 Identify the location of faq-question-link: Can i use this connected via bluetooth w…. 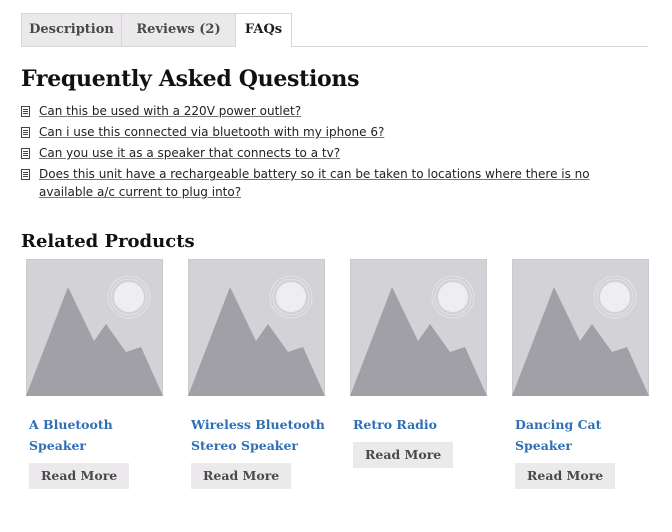
(211, 132).